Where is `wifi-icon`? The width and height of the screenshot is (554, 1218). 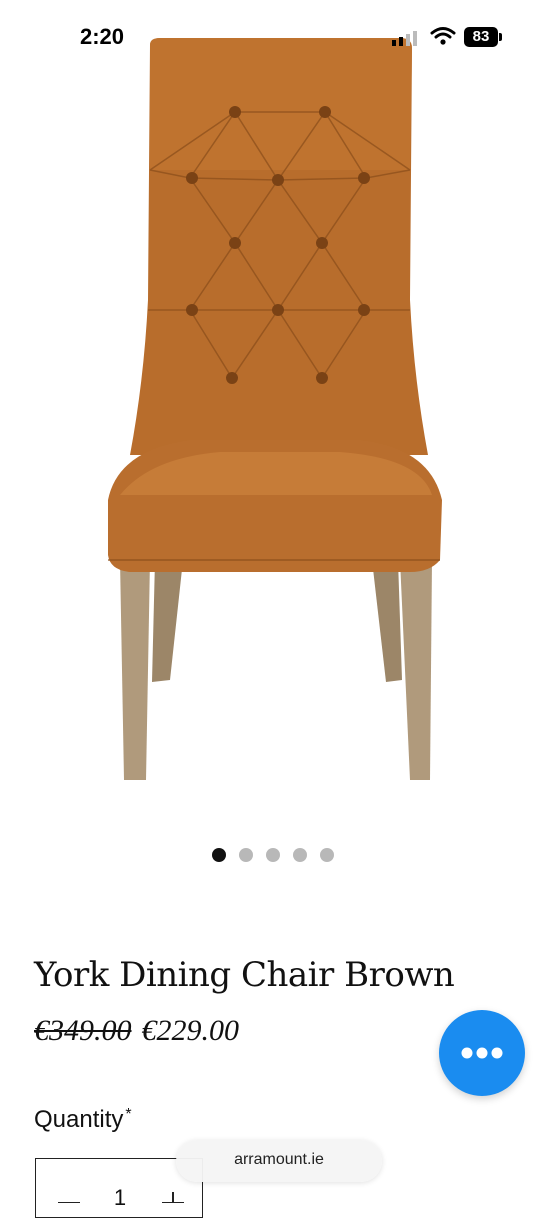
wifi-icon is located at coordinates (443, 36).